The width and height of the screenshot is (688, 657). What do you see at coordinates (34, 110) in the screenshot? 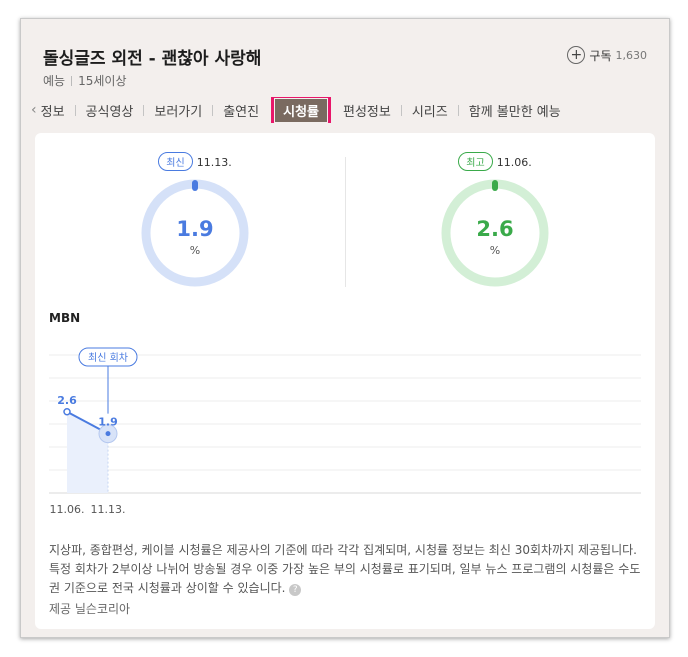
I see `chevron-left-icon: ‹` at bounding box center [34, 110].